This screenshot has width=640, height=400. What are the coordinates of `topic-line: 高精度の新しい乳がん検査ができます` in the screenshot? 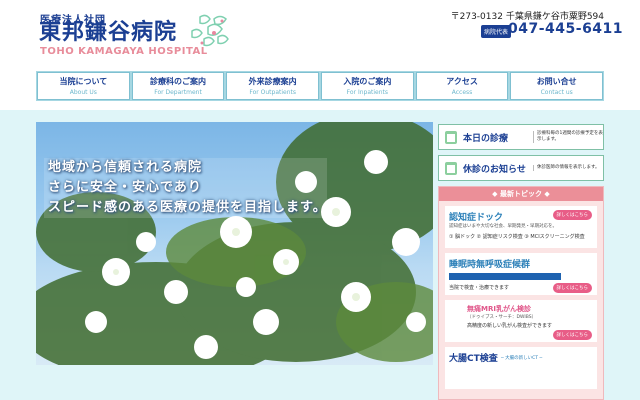 It's located at (510, 326).